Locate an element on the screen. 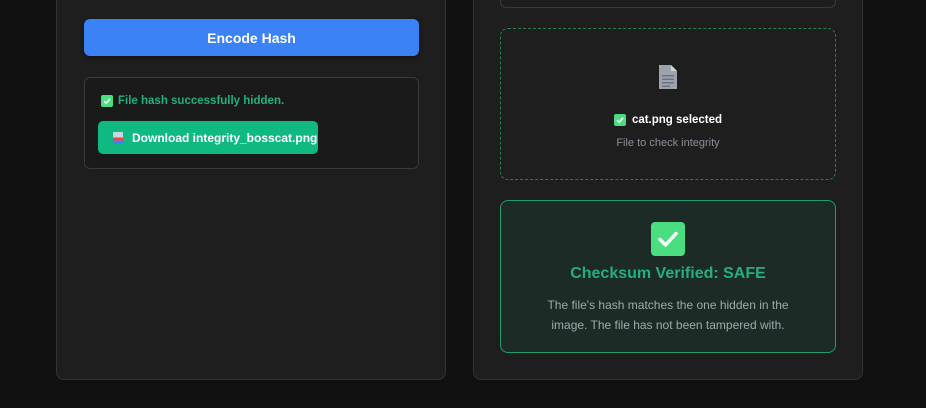 This screenshot has height=408, width=926. selected-file: cat.png selected is located at coordinates (668, 120).